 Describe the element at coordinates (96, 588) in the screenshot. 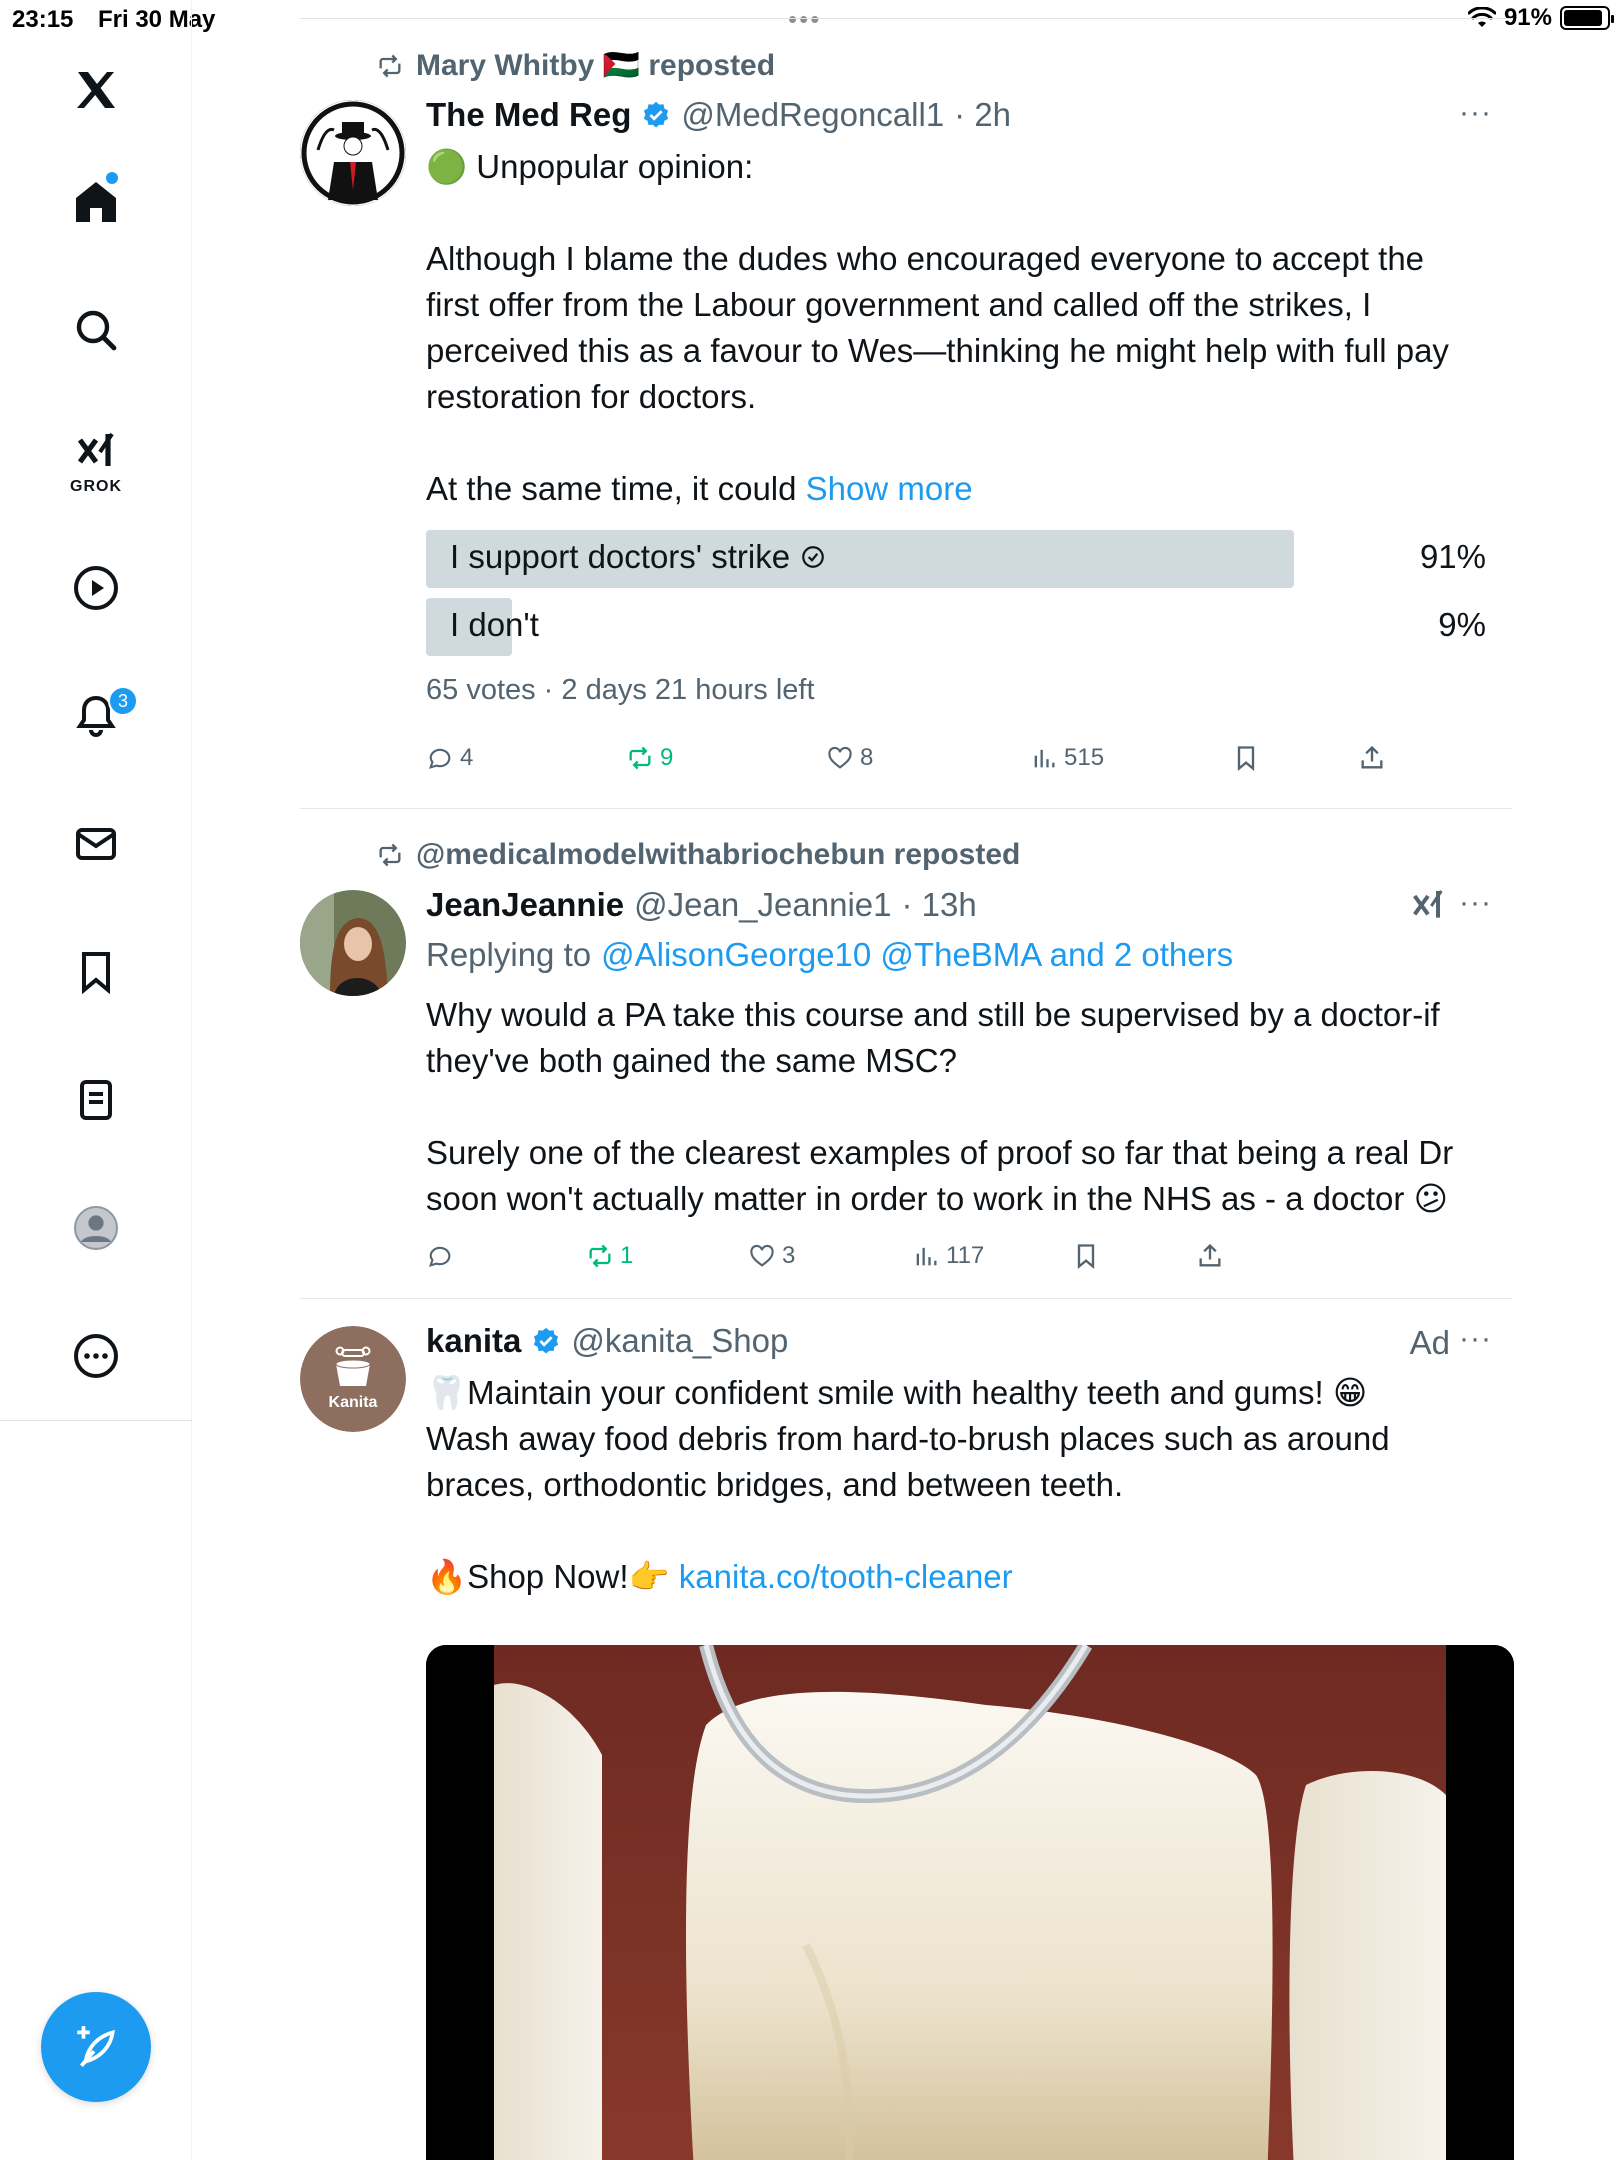

I see `play-icon` at that location.